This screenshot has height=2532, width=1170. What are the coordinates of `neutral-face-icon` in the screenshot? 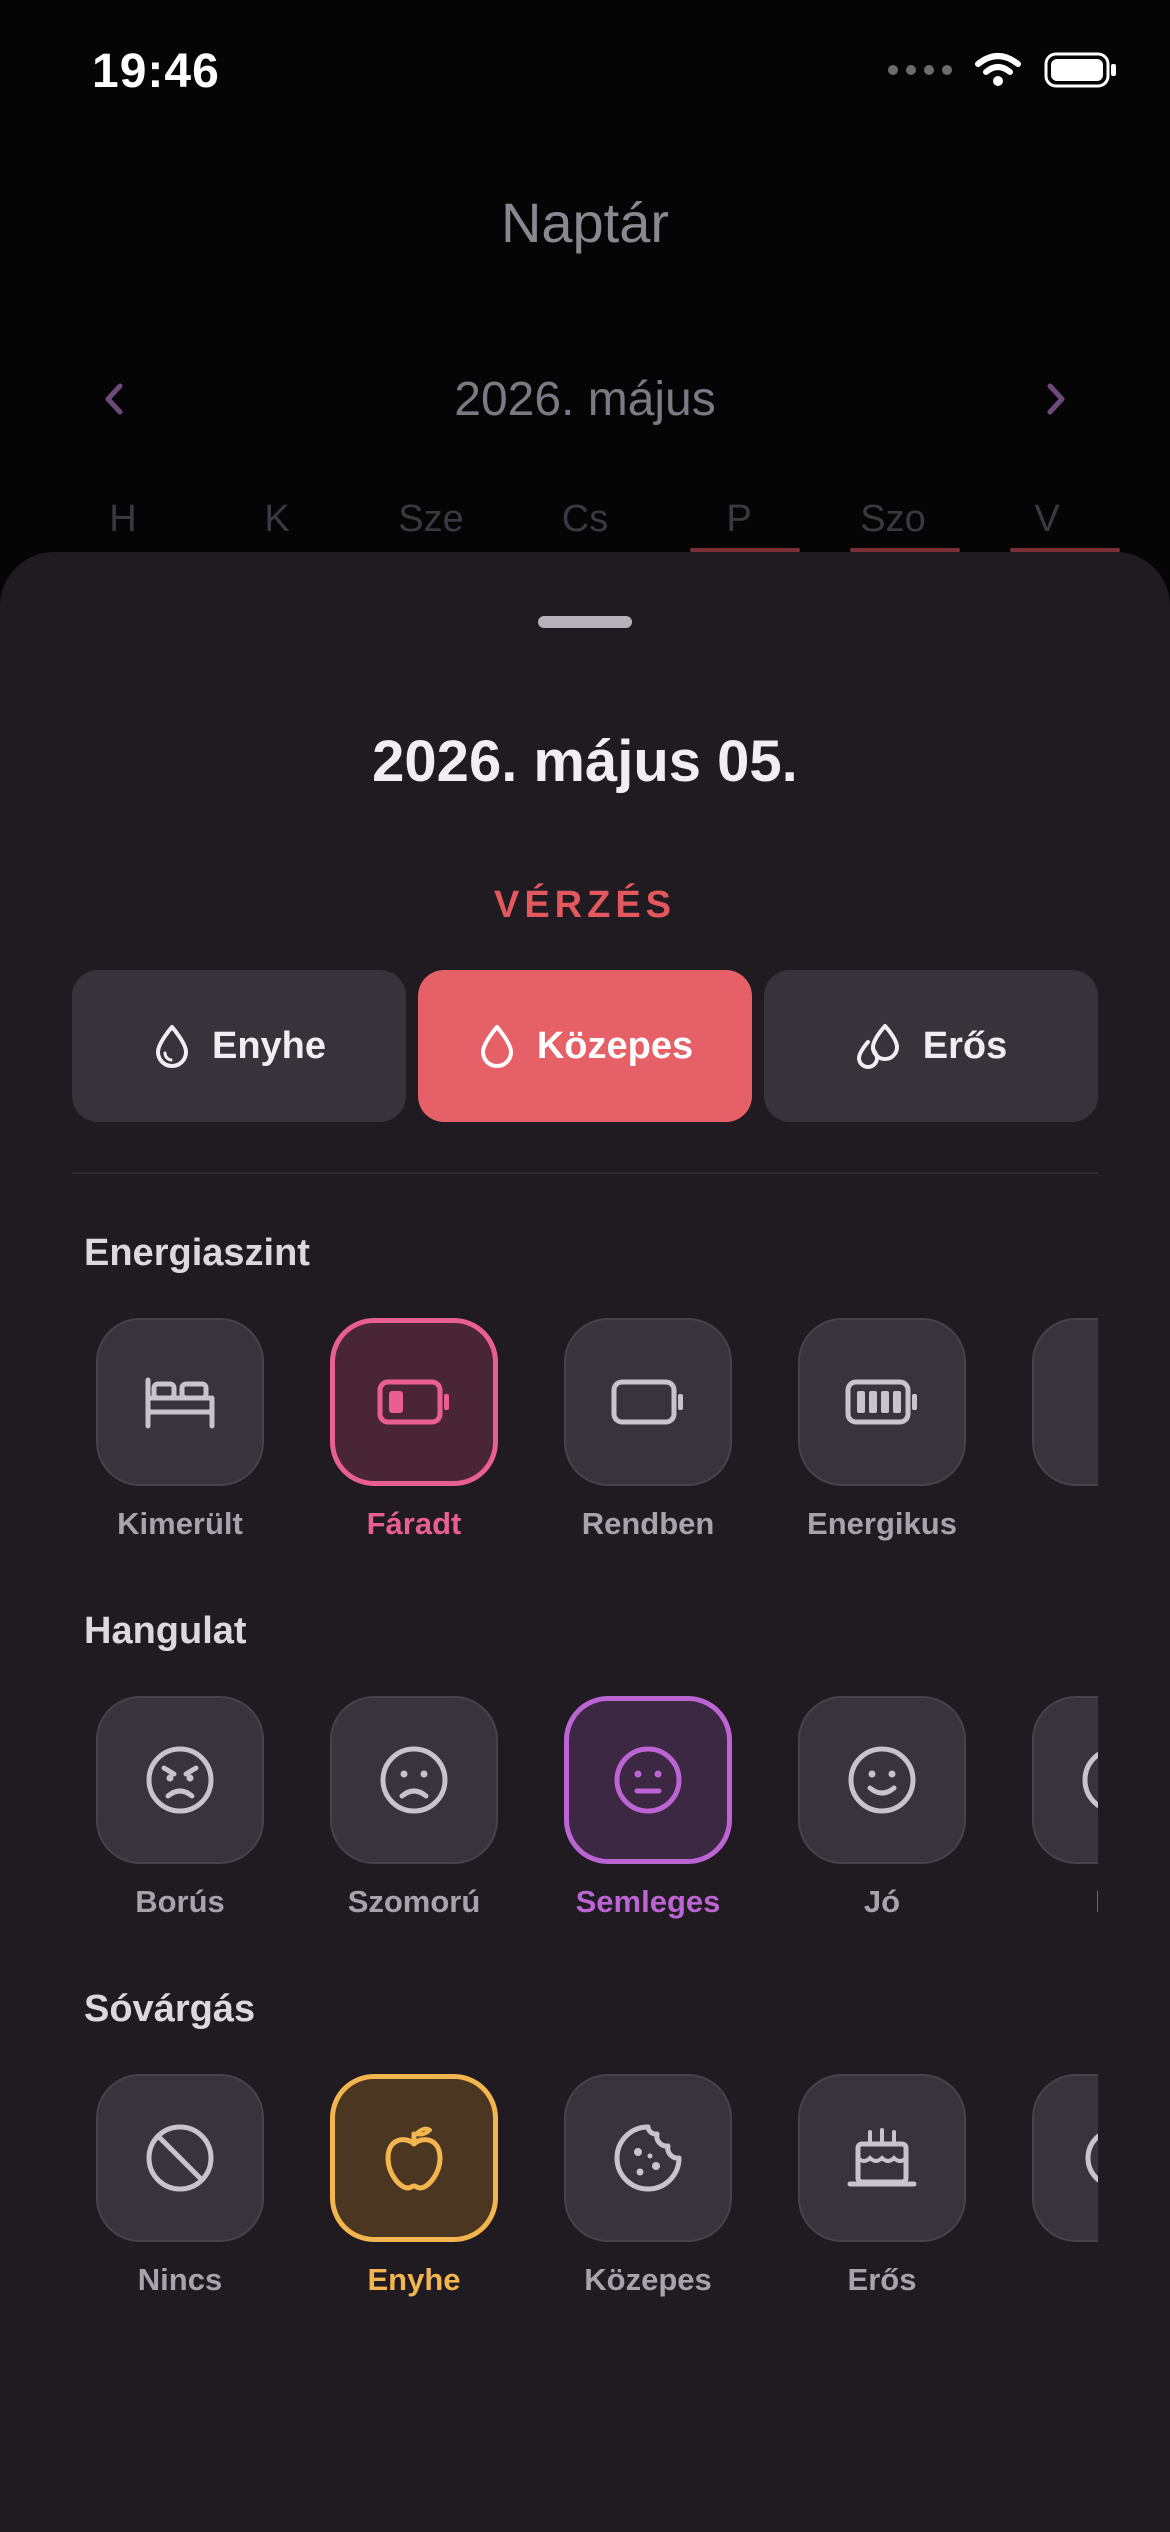 It's located at (648, 1780).